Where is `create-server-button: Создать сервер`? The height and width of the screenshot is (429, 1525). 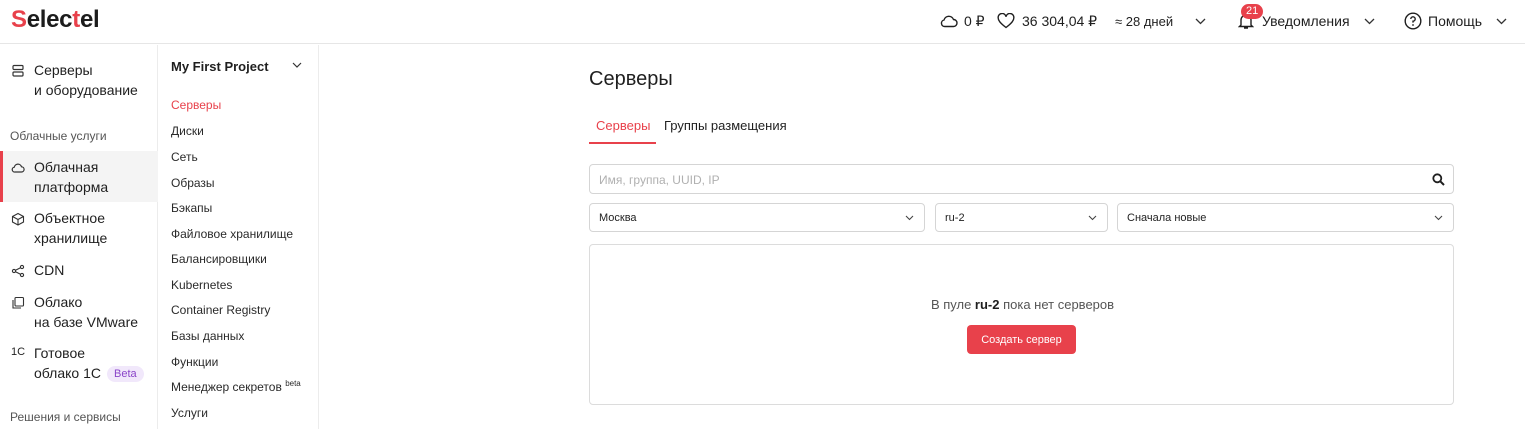 create-server-button: Создать сервер is located at coordinates (1021, 339).